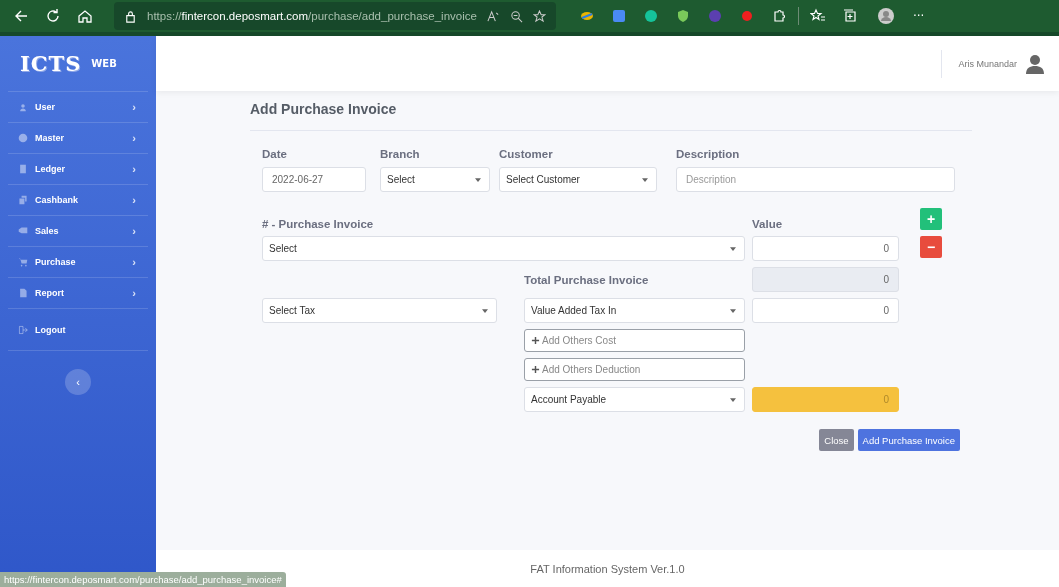 This screenshot has width=1059, height=587. What do you see at coordinates (526, 154) in the screenshot?
I see `field-label: Customer` at bounding box center [526, 154].